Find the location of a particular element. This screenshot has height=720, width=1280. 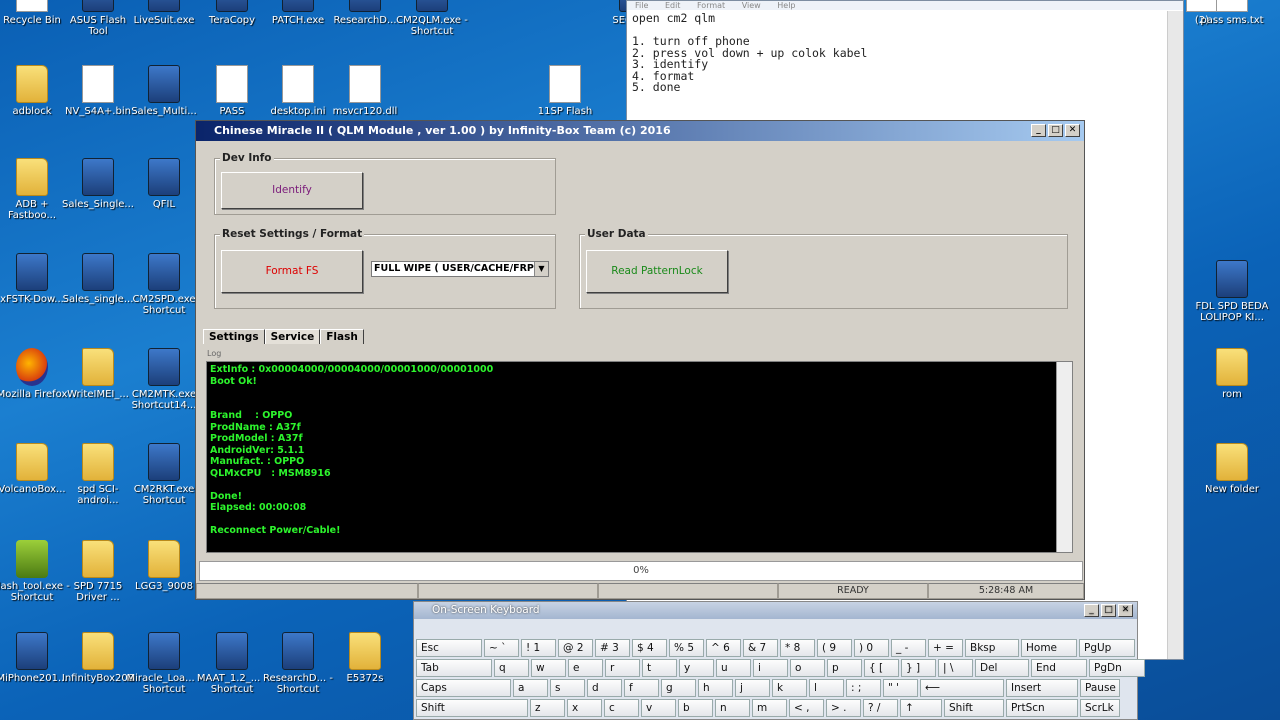

desktop-icon: LiveSuit.exe is located at coordinates (164, 13).